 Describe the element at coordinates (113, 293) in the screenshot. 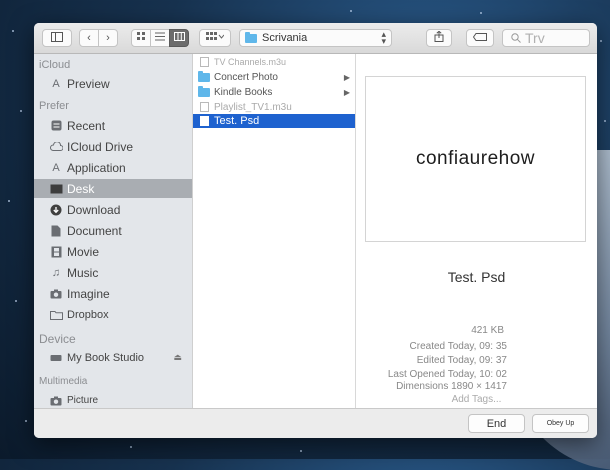

I see `sidebar-item-pictures: Imagine` at that location.